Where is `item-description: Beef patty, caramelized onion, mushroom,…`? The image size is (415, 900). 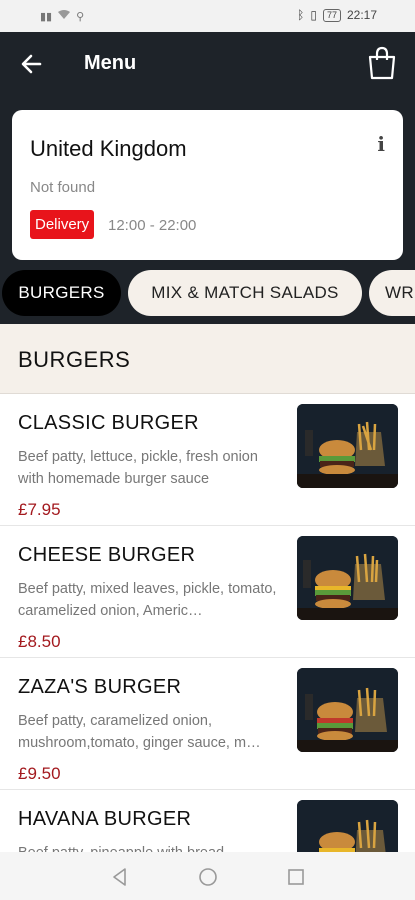
item-description: Beef patty, caramelized onion, mushroom,… is located at coordinates (139, 732).